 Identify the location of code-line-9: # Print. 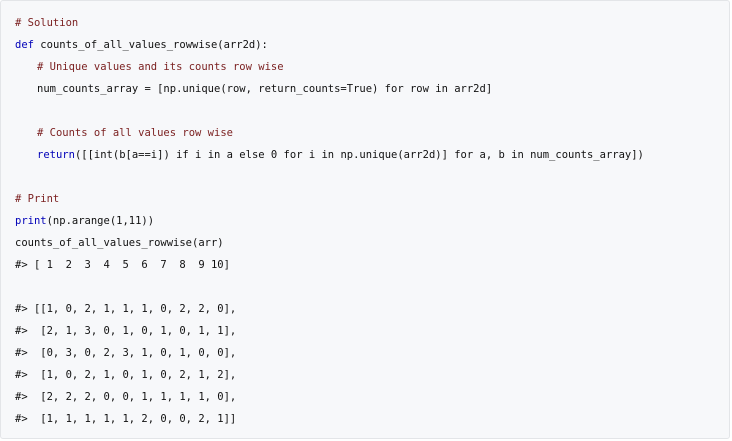
(368, 201).